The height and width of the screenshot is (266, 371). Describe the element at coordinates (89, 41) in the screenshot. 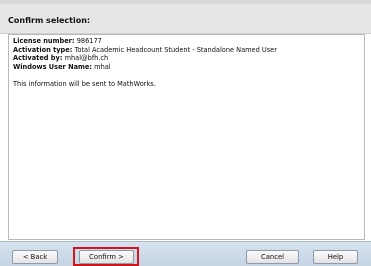

I see `license-value: 986177` at that location.